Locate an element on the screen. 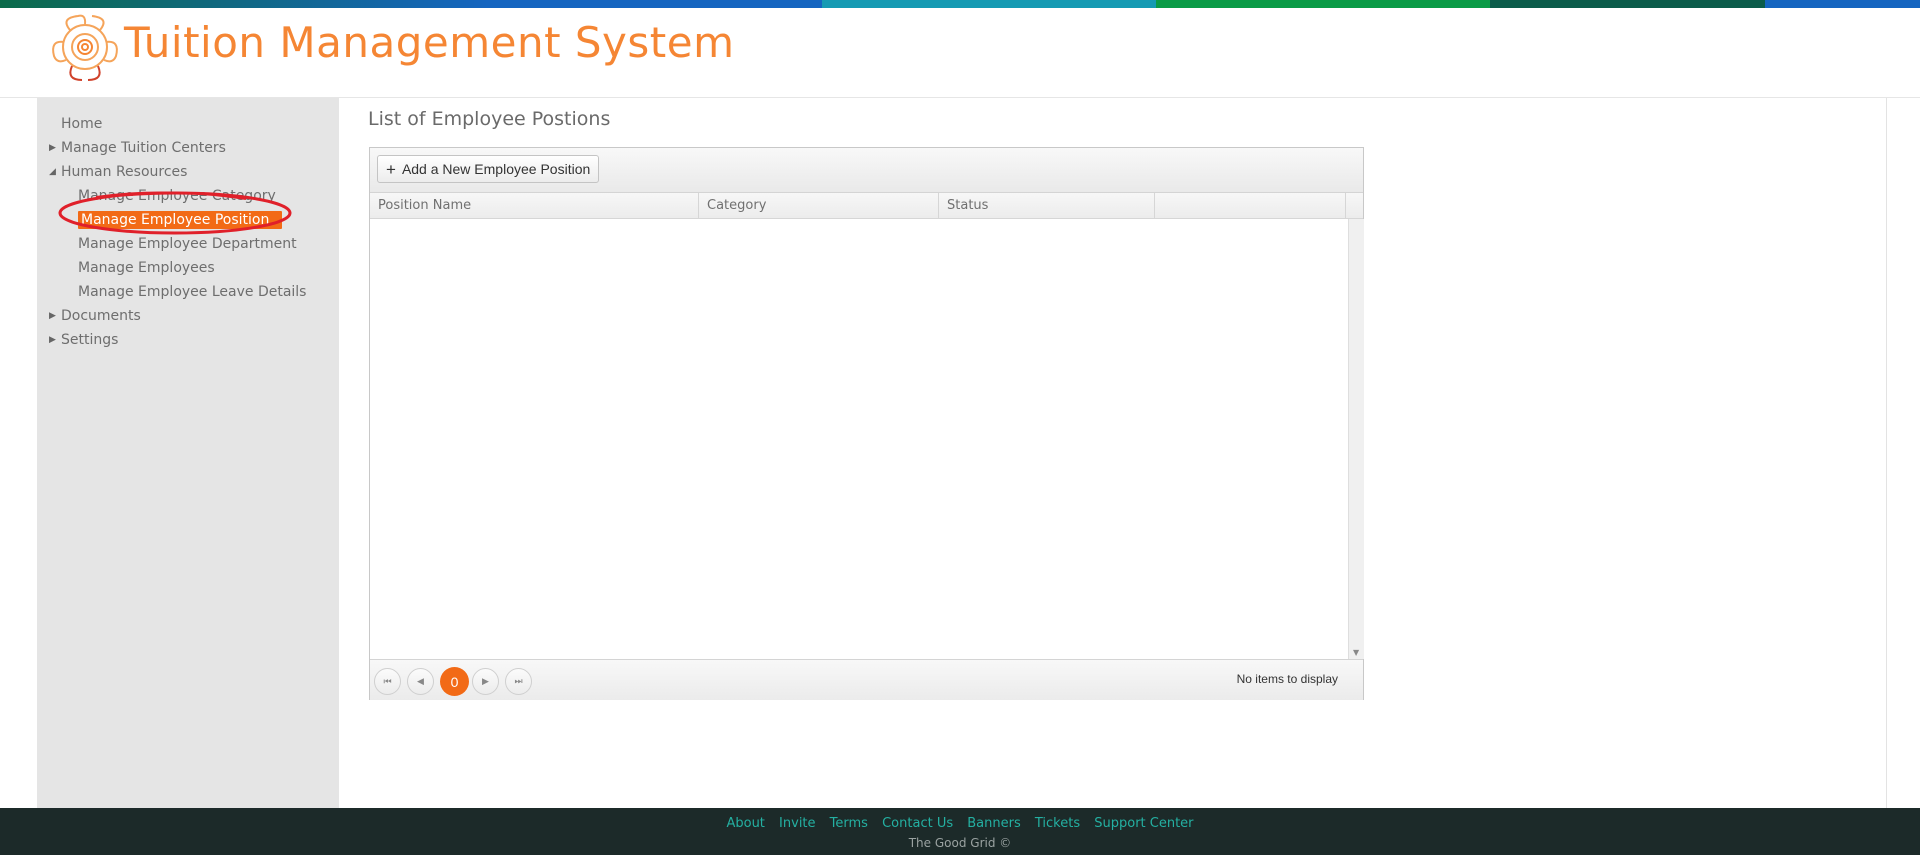 The width and height of the screenshot is (1920, 855). pager-info: No items to display is located at coordinates (1287, 679).